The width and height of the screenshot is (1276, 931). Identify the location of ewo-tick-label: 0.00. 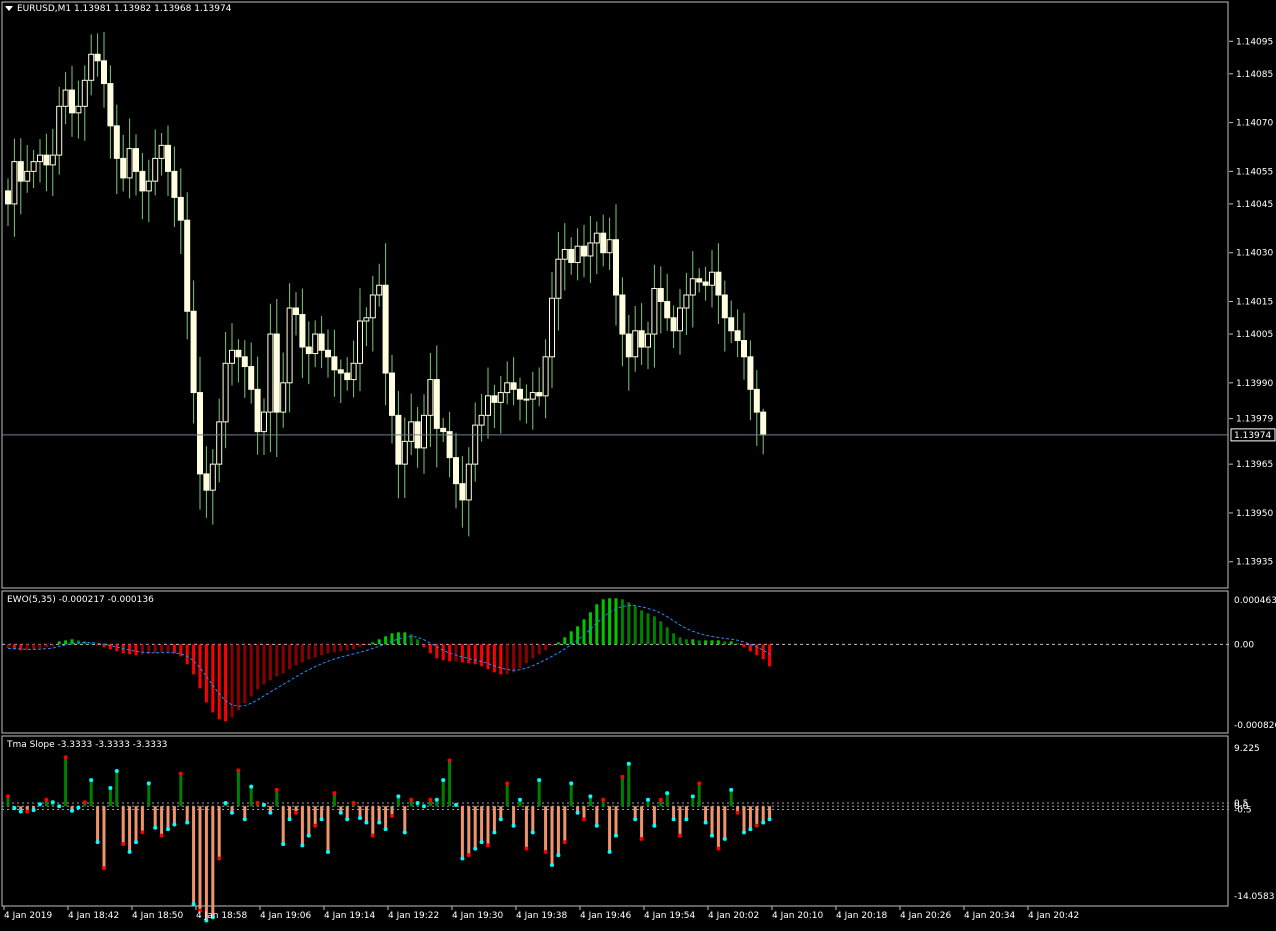
(1244, 645).